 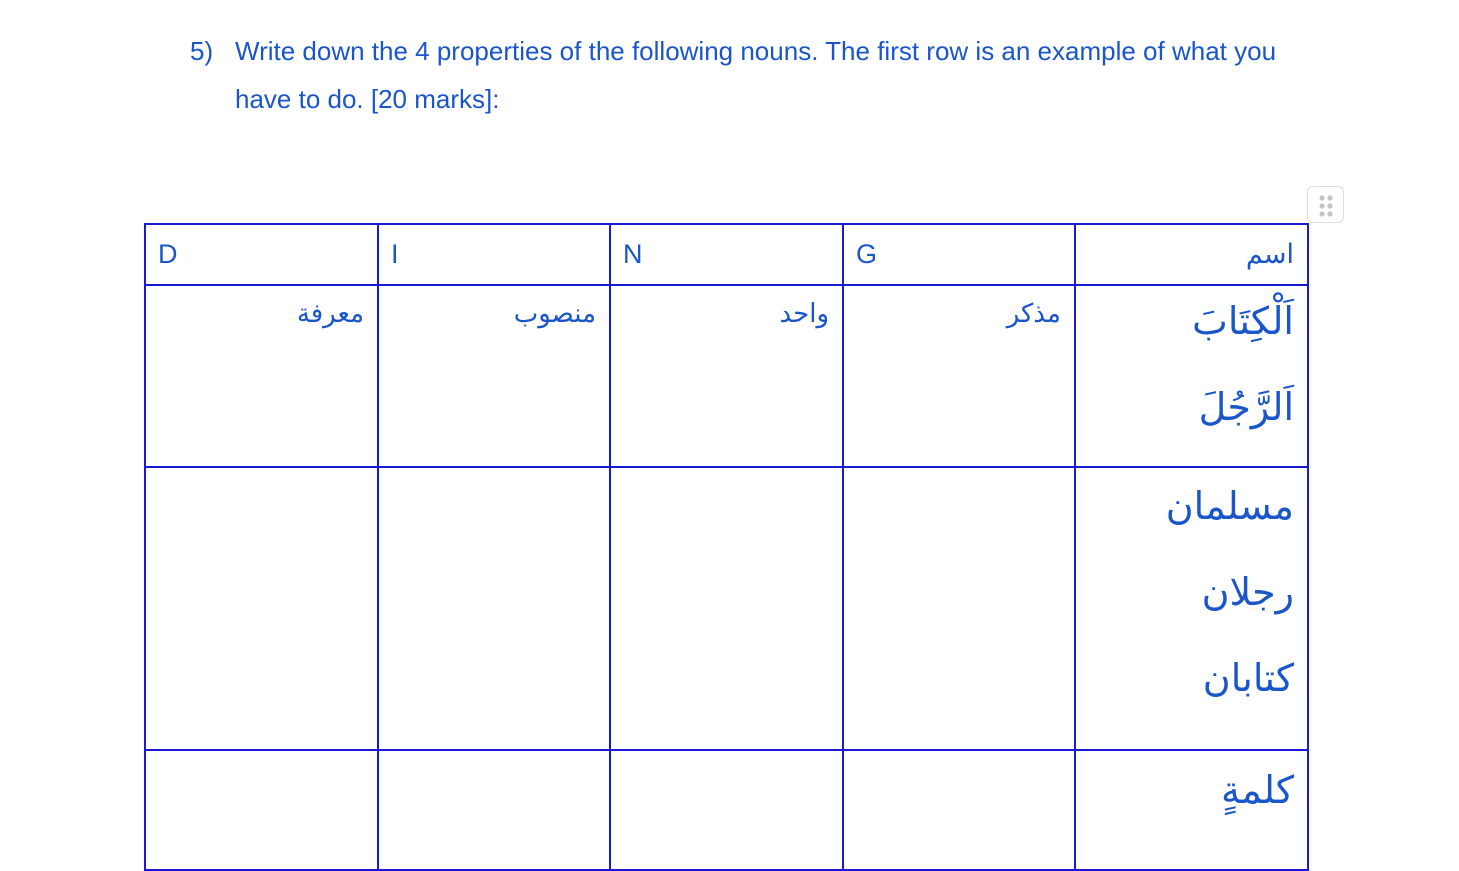 What do you see at coordinates (494, 376) in the screenshot?
I see `cell-case: منصوب` at bounding box center [494, 376].